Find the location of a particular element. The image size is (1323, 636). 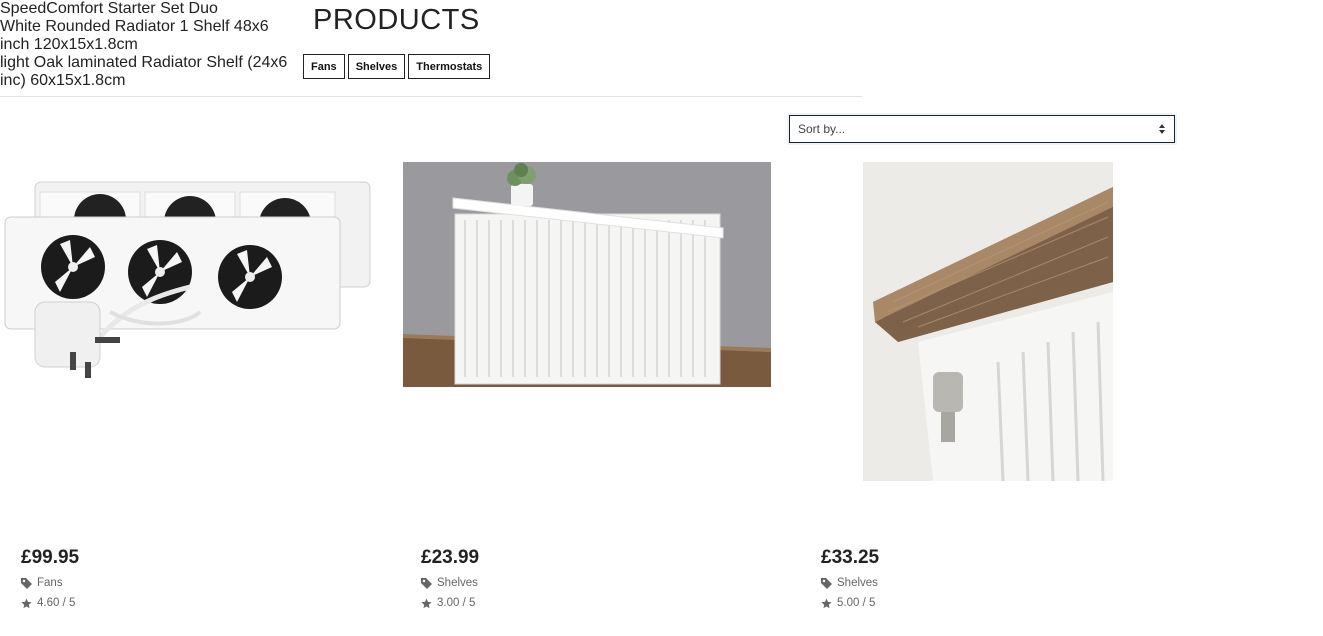

filter-thermostats-button: Thermostats is located at coordinates (449, 66).